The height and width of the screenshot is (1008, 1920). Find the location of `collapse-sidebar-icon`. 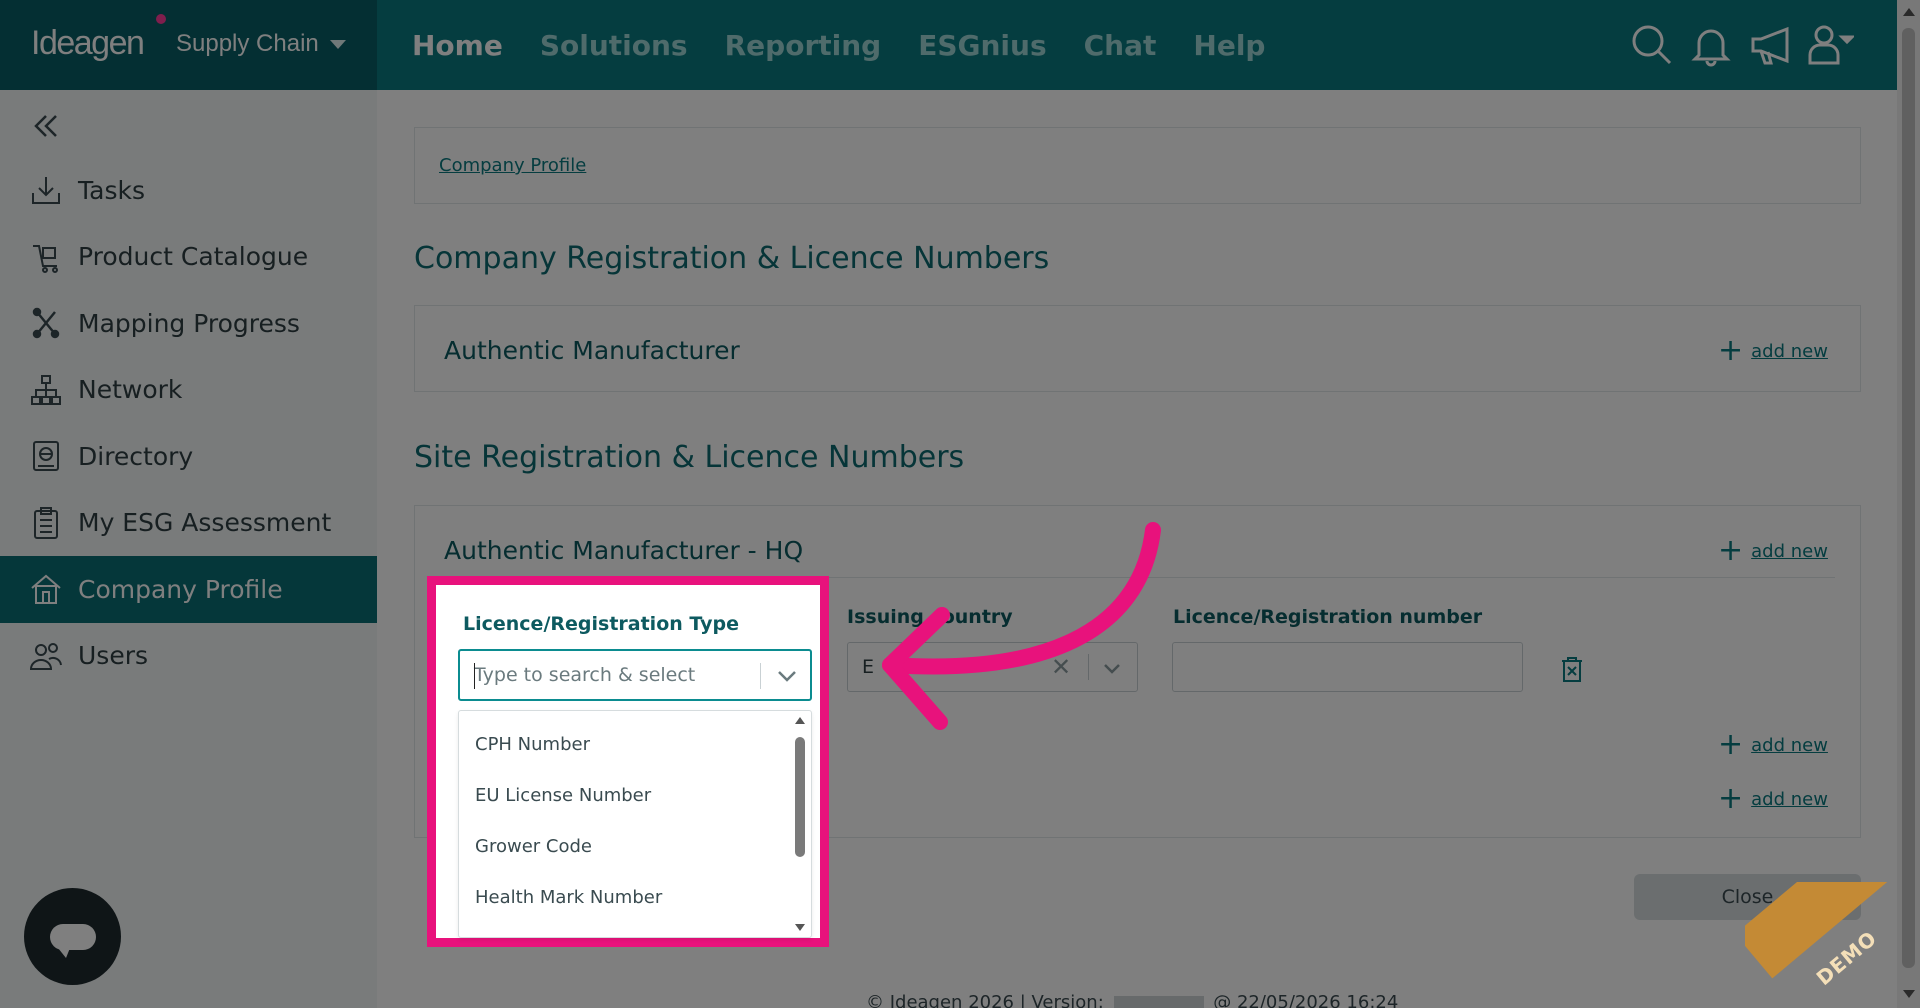

collapse-sidebar-icon is located at coordinates (46, 126).